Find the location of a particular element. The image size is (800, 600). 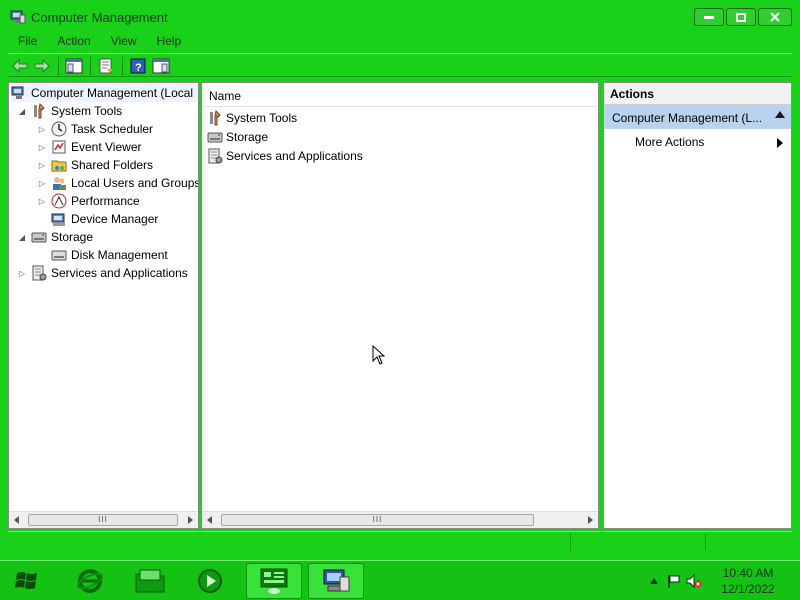

taskbar-media-player is located at coordinates (210, 581).